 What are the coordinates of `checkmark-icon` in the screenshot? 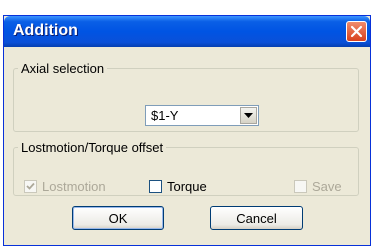 It's located at (30, 186).